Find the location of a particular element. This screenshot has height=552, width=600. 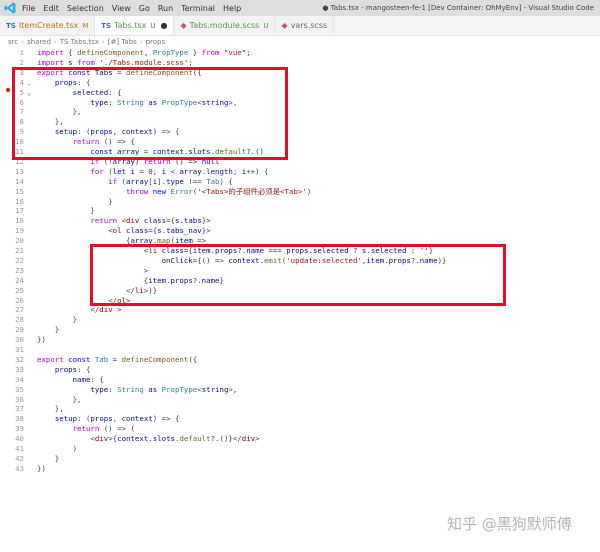

line-number: 38 is located at coordinates (19, 419).